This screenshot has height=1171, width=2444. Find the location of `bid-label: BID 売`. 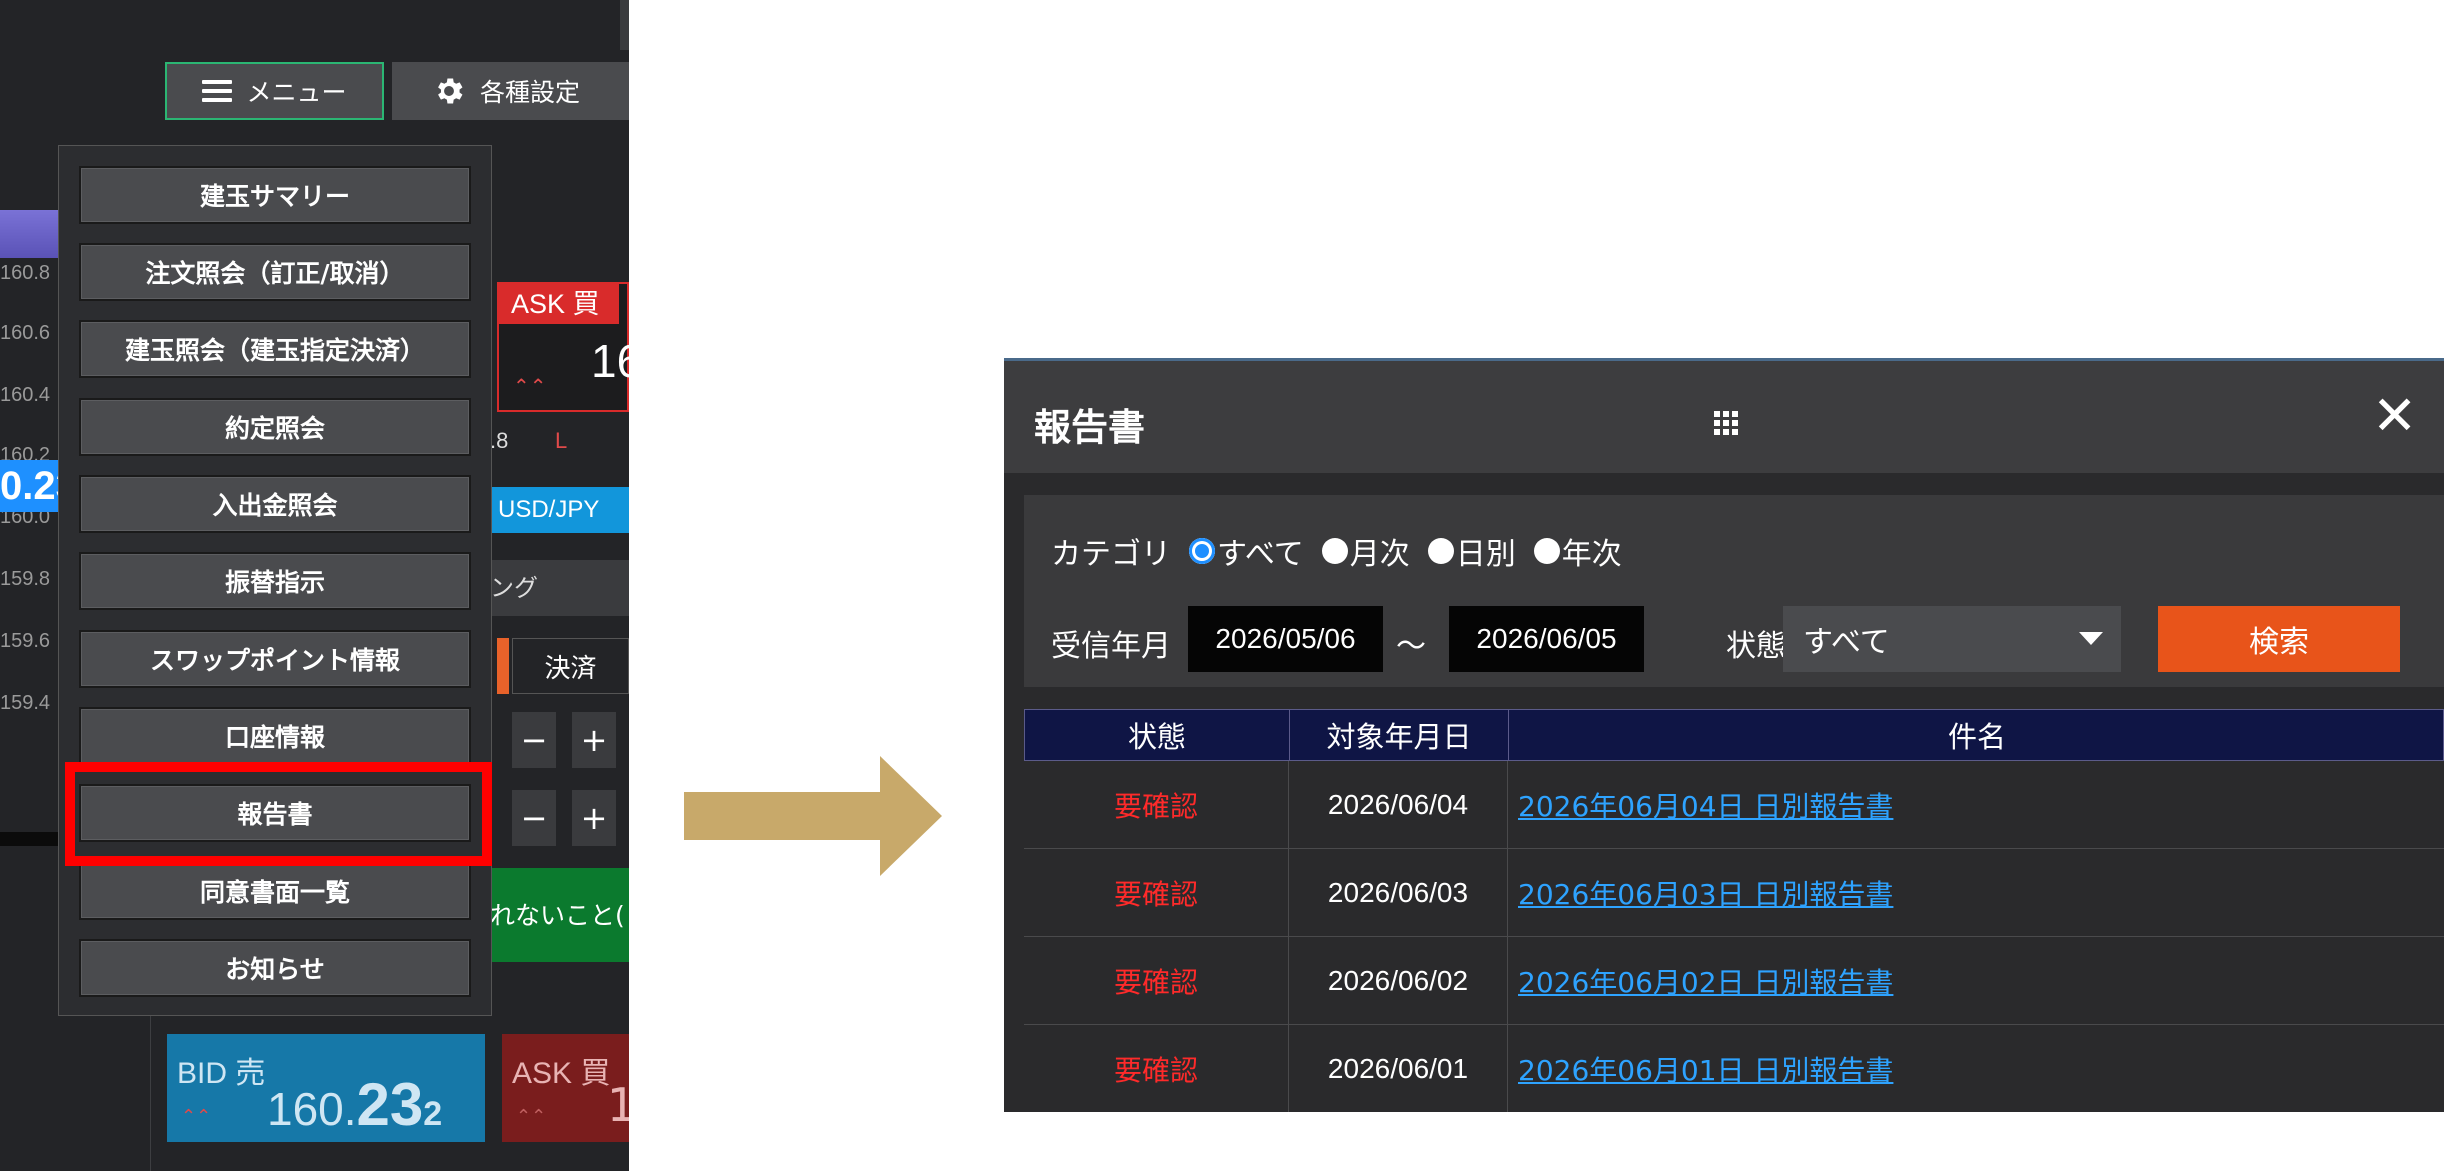

bid-label: BID 売 is located at coordinates (221, 1073).